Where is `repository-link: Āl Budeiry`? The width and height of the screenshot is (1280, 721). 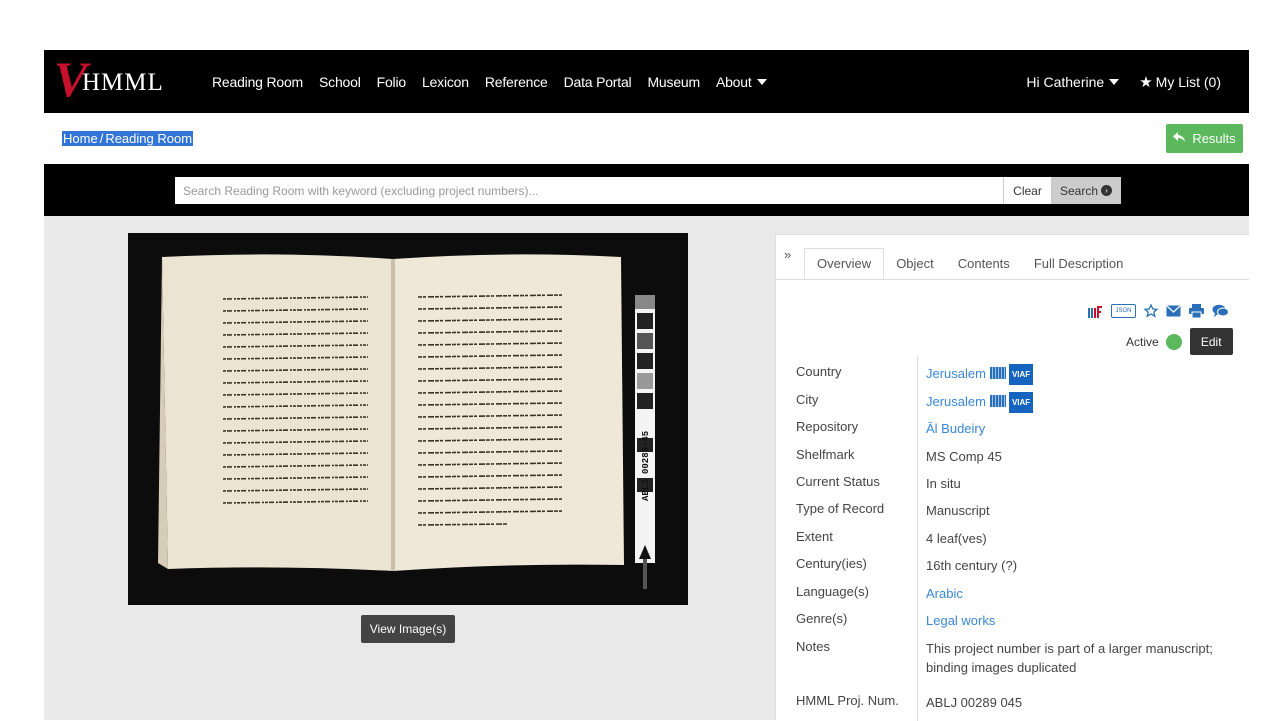 repository-link: Āl Budeiry is located at coordinates (1081, 428).